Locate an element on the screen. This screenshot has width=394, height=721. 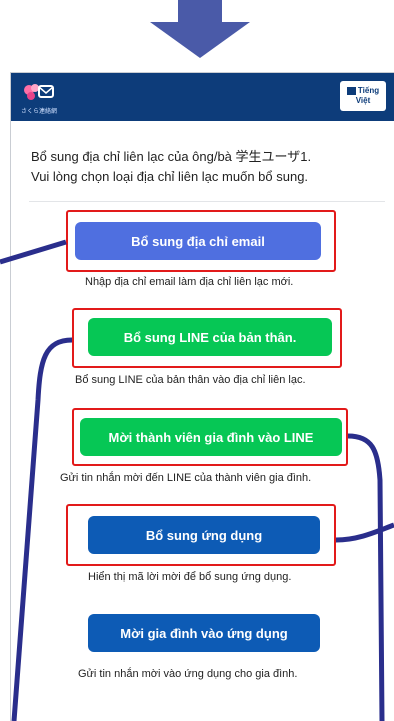
connector-line-own-line is located at coordinates (42, 529).